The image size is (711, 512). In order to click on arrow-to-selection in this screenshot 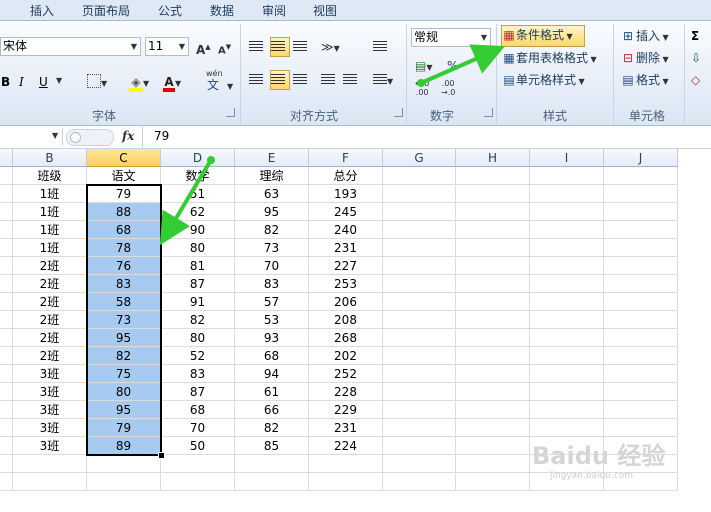, I will do `click(187, 201)`.